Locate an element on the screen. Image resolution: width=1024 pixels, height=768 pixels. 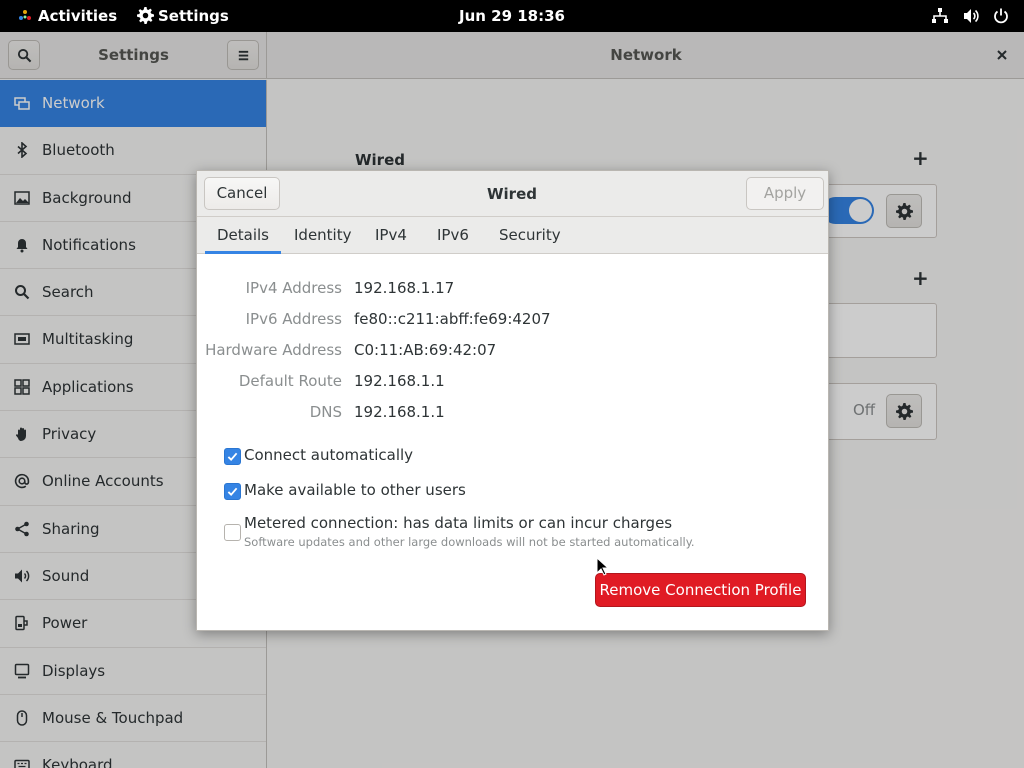
dialog-title: Wired is located at coordinates (512, 194).